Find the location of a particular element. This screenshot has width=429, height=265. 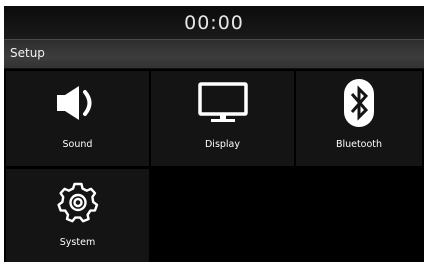

clock: 00:00 is located at coordinates (214, 22).